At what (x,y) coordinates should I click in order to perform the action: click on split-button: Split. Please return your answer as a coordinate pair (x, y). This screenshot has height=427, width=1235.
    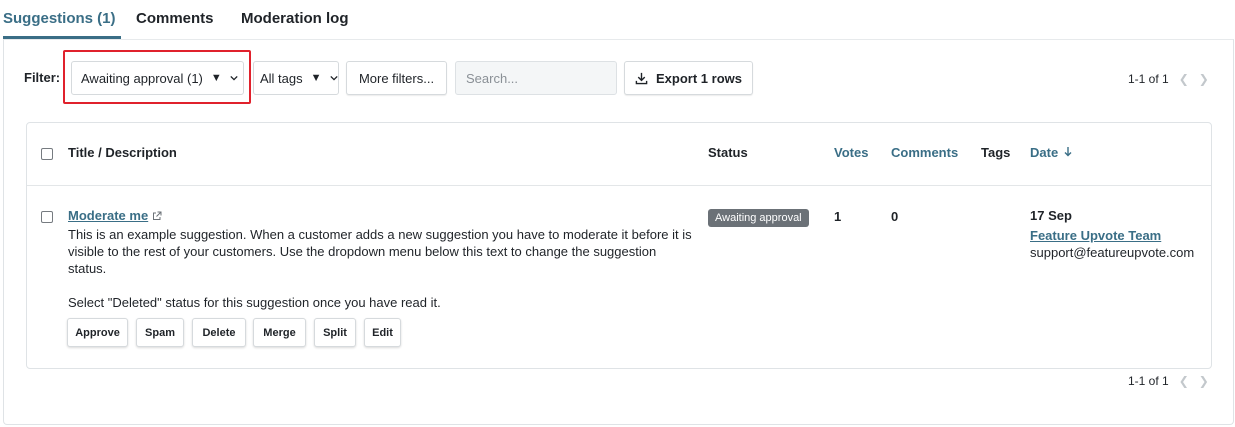
    Looking at the image, I should click on (335, 332).